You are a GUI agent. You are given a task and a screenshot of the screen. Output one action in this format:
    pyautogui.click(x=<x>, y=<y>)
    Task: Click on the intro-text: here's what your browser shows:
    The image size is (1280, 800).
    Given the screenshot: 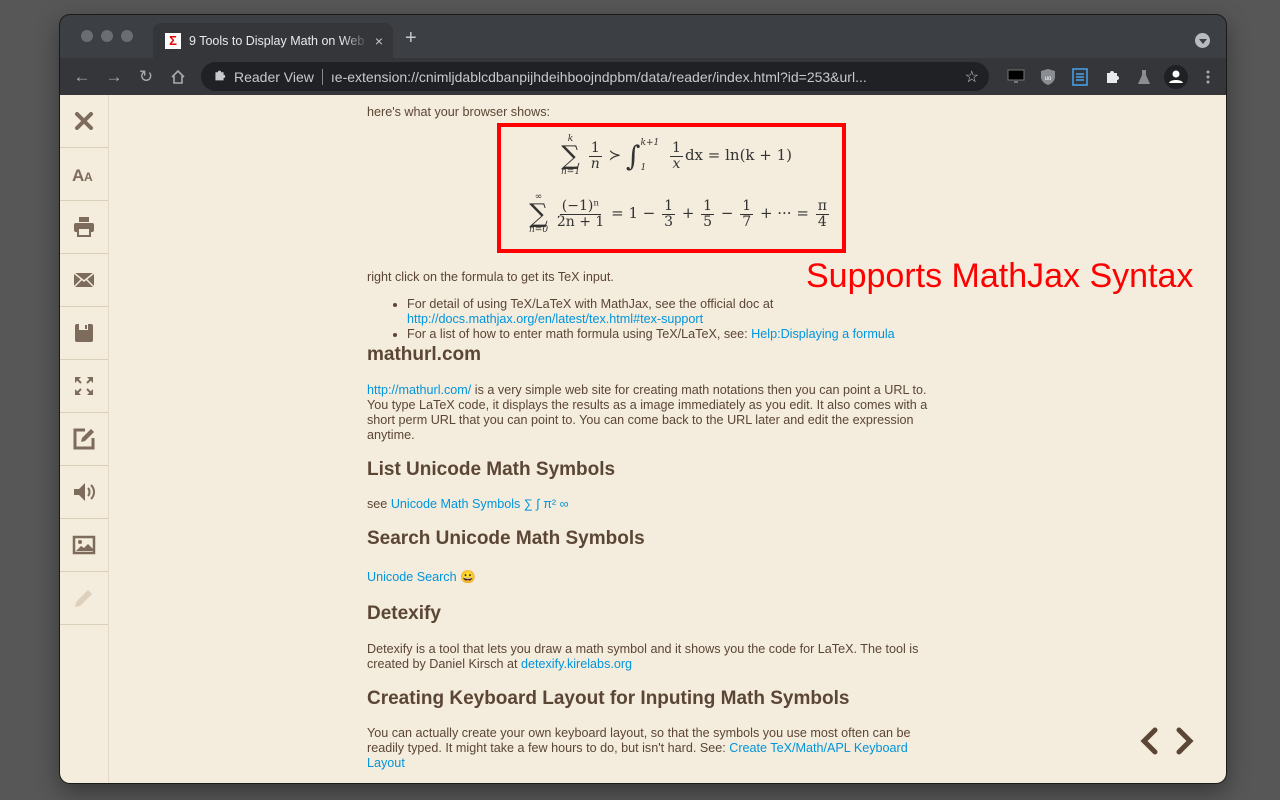 What is the action you would take?
    pyautogui.click(x=458, y=112)
    